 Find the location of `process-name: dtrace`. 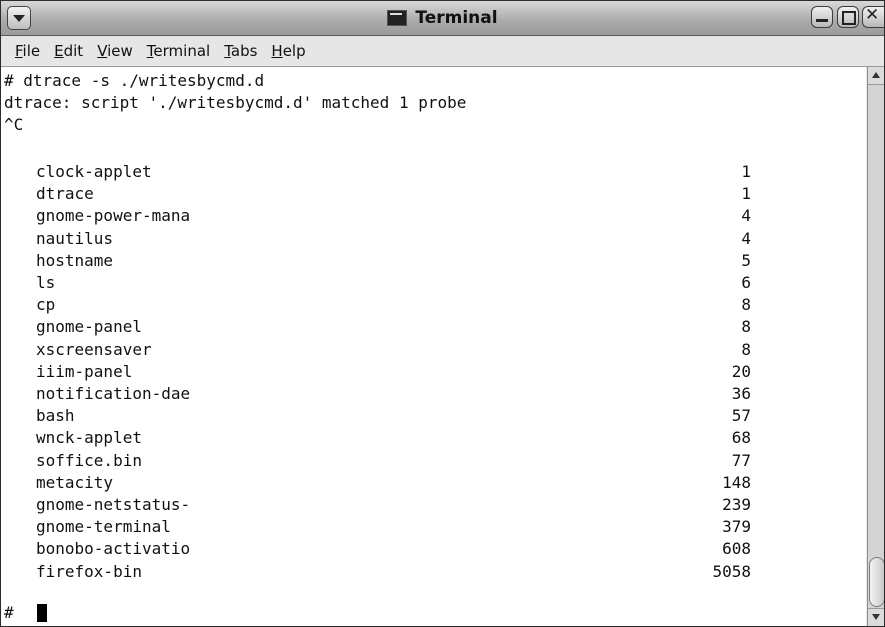

process-name: dtrace is located at coordinates (65, 194).